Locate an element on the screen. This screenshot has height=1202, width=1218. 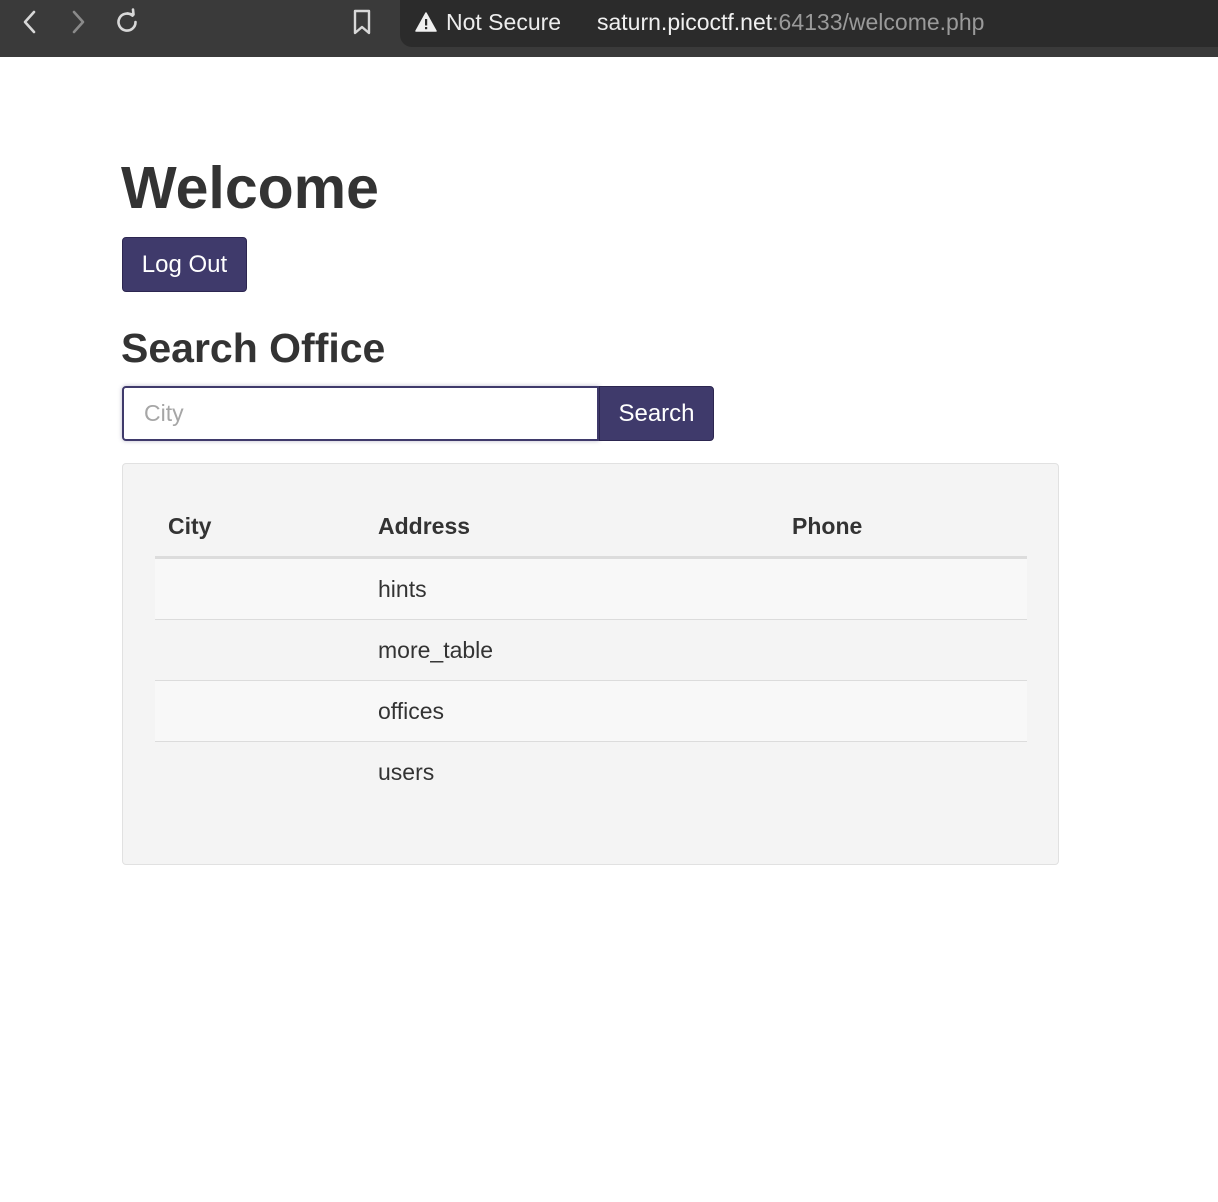
back-button is located at coordinates (30, 22).